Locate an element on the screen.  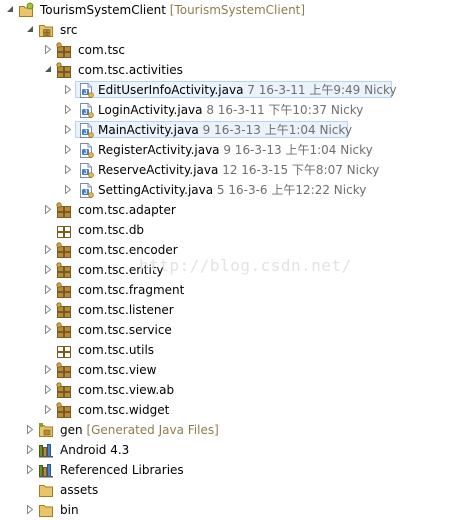
item-label: com.tsc.view is located at coordinates (117, 370).